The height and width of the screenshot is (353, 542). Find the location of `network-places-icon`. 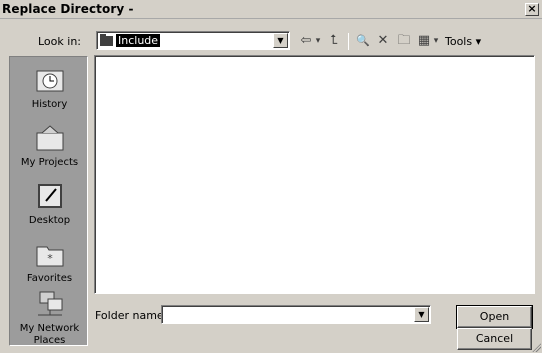

network-places-icon is located at coordinates (50, 304).